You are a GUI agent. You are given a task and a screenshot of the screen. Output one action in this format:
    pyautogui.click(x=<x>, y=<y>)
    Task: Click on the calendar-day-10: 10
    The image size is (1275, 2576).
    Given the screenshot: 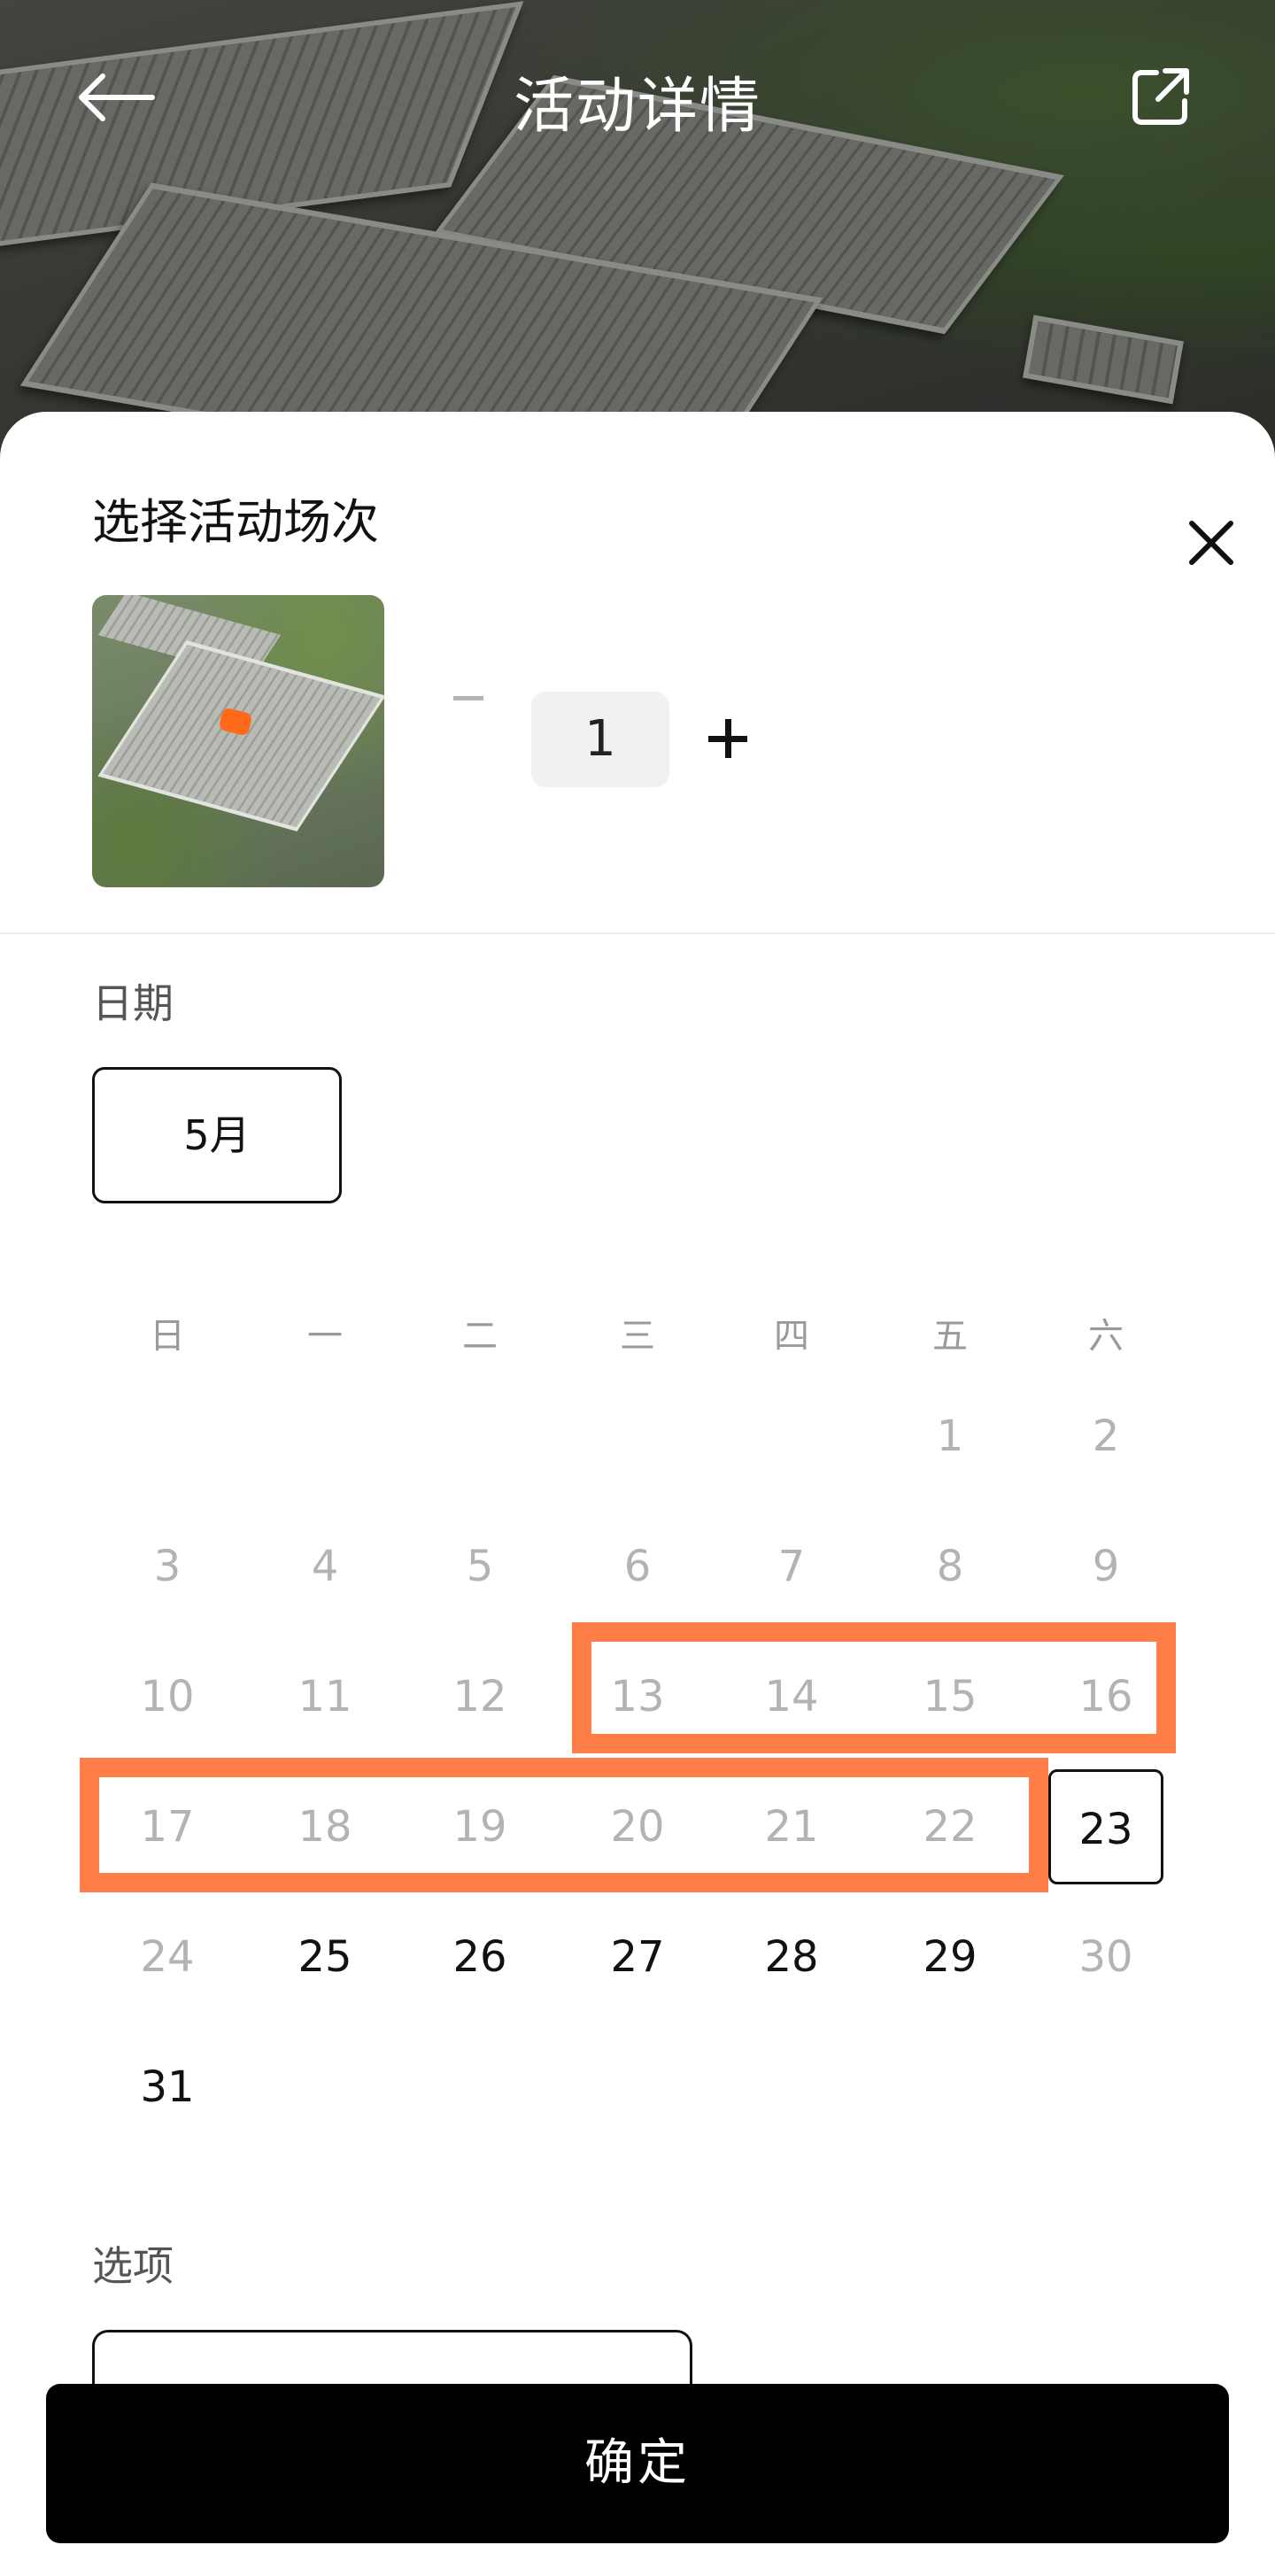 What is the action you would take?
    pyautogui.click(x=167, y=1696)
    